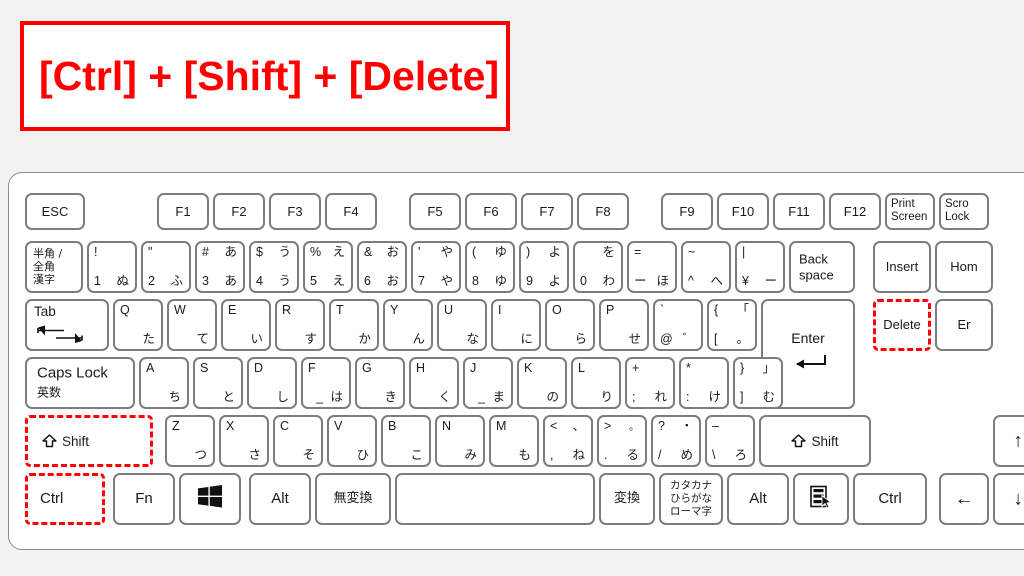 The width and height of the screenshot is (1024, 576). Describe the element at coordinates (687, 211) in the screenshot. I see `key-f9: F9` at that location.